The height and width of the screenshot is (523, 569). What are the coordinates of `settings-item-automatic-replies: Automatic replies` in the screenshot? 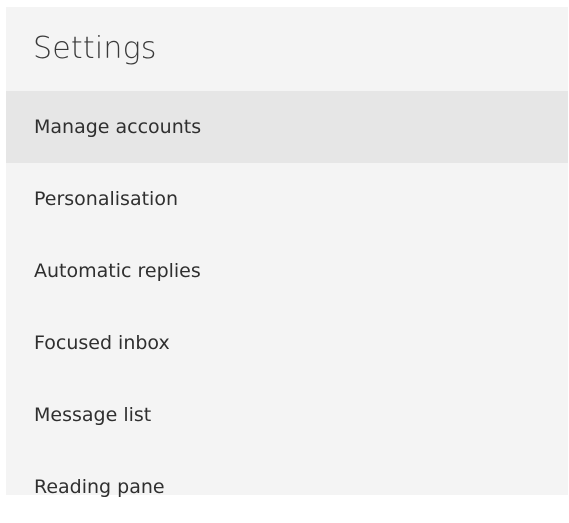 It's located at (287, 271).